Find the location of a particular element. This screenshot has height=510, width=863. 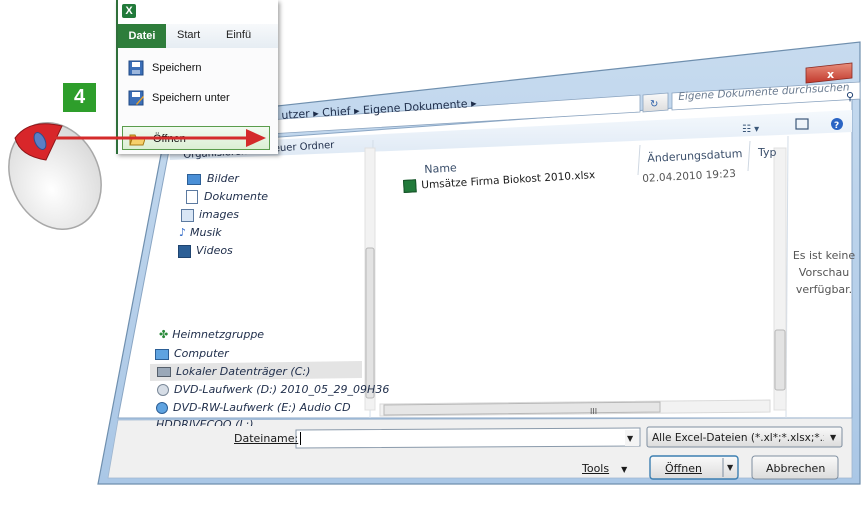

nav-item-usb-drive: HDDRIVECOO (L:) is located at coordinates (205, 422).